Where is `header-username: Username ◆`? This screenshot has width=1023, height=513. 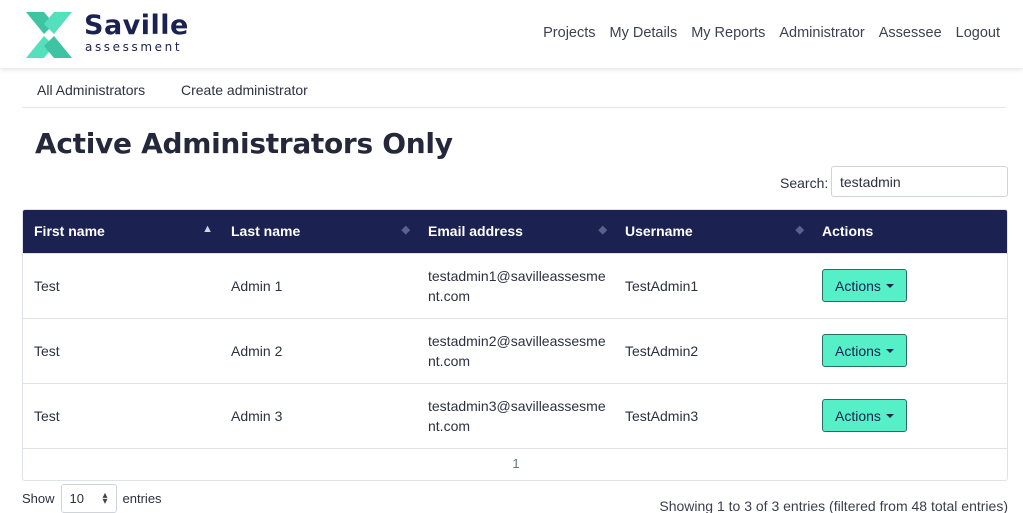
header-username: Username ◆ is located at coordinates (712, 231).